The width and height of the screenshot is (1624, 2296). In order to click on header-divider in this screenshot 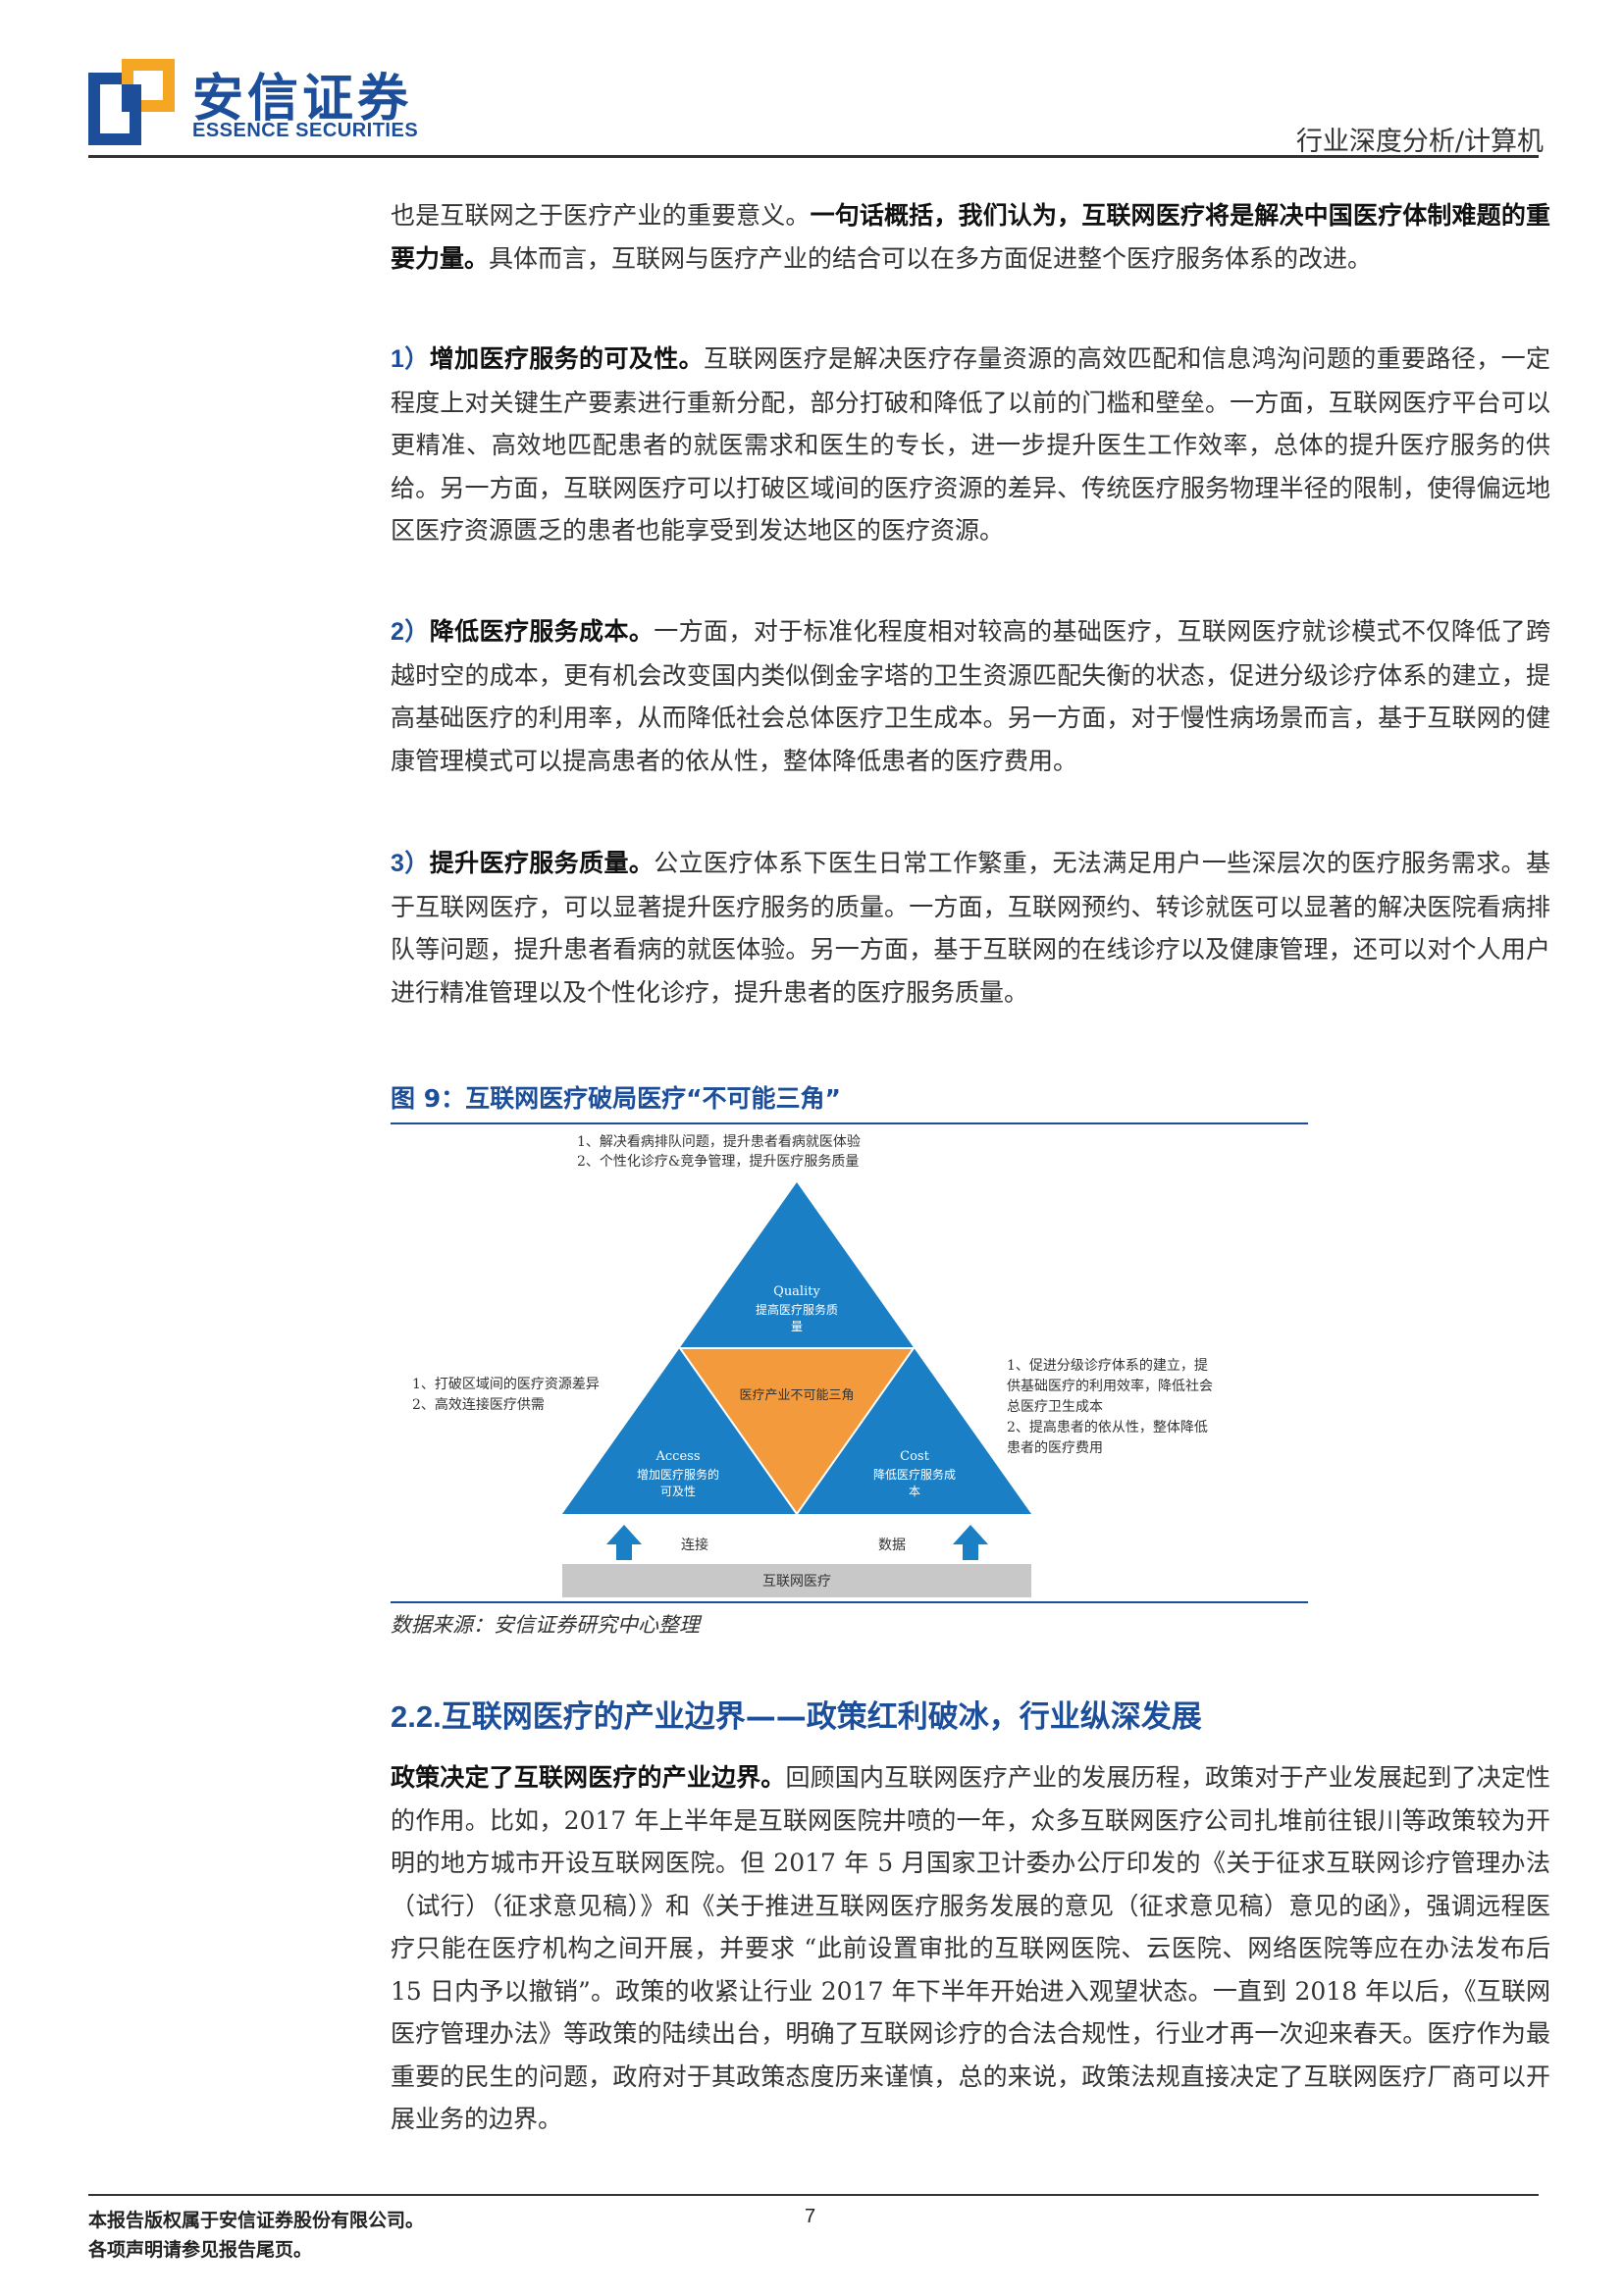, I will do `click(813, 156)`.